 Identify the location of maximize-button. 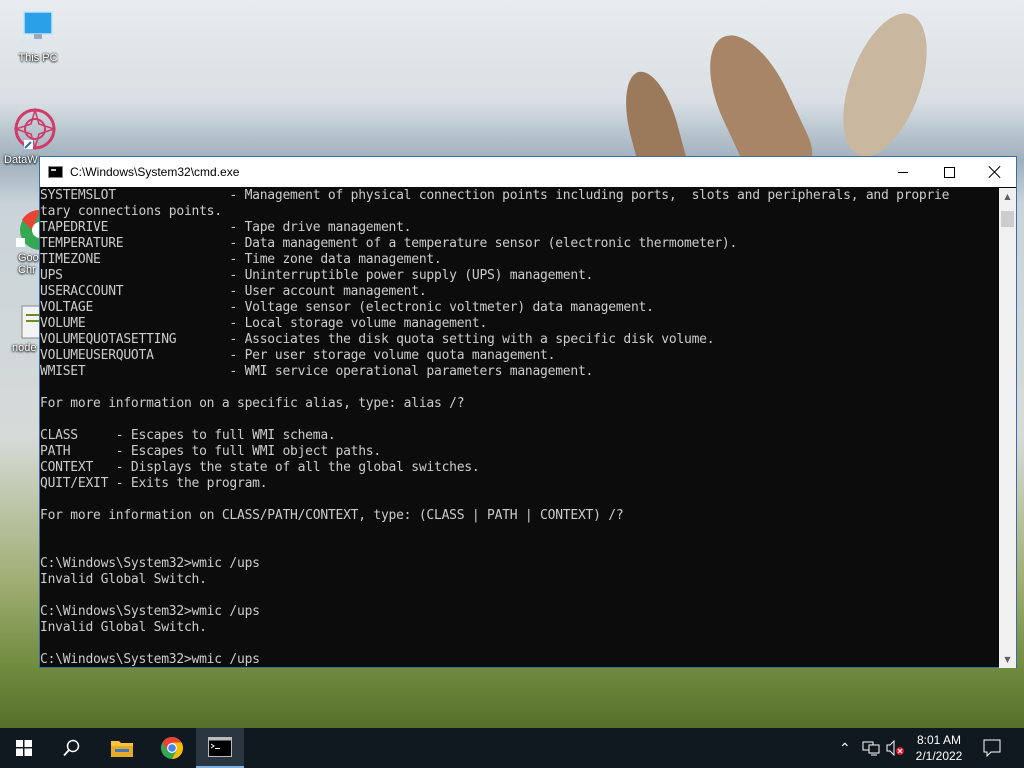
(949, 172).